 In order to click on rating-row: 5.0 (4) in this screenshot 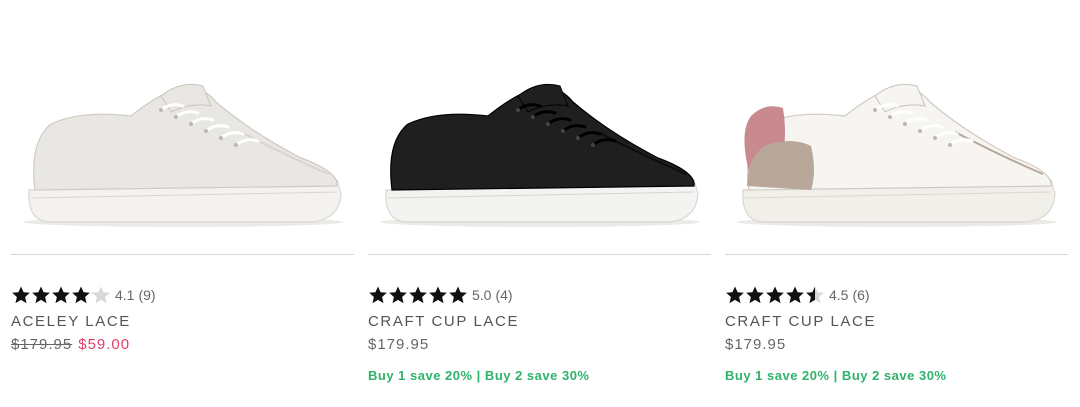, I will do `click(440, 295)`.